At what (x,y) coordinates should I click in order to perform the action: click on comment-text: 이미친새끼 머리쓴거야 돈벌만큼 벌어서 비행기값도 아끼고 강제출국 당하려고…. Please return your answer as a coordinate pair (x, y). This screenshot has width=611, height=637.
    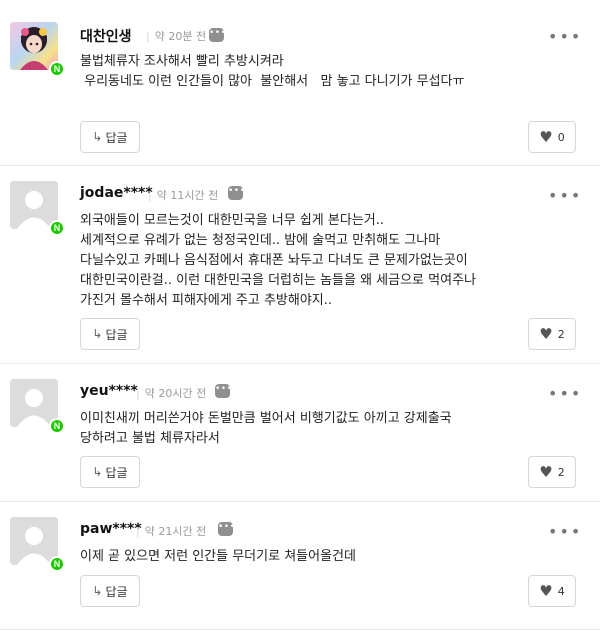
    Looking at the image, I should click on (268, 428).